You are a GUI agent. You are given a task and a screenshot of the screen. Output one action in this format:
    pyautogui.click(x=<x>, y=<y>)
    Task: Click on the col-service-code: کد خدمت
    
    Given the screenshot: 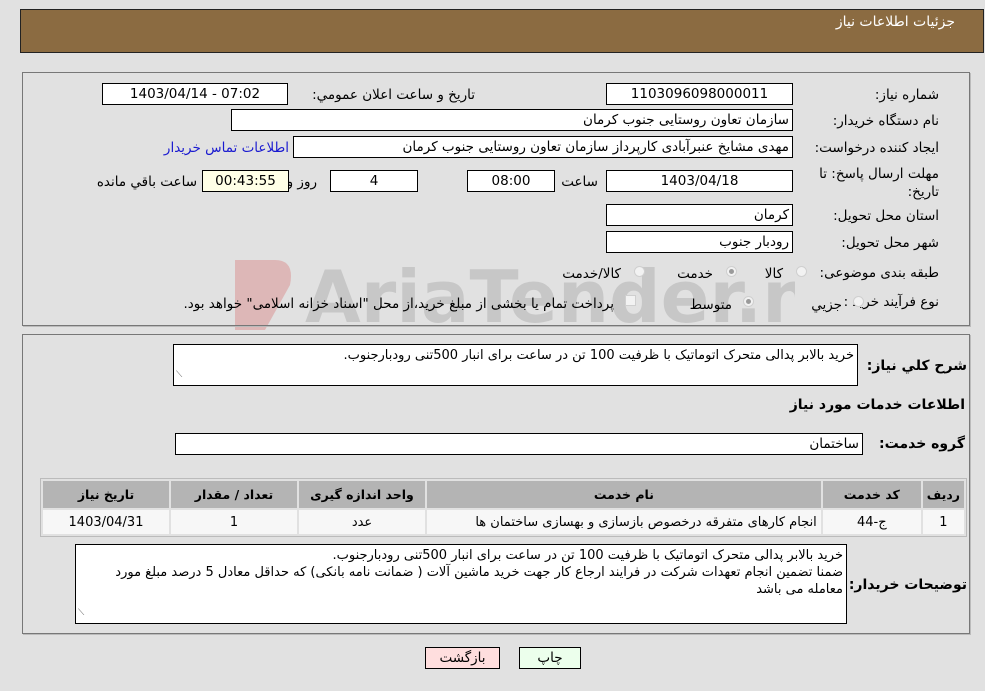 What is the action you would take?
    pyautogui.click(x=871, y=494)
    